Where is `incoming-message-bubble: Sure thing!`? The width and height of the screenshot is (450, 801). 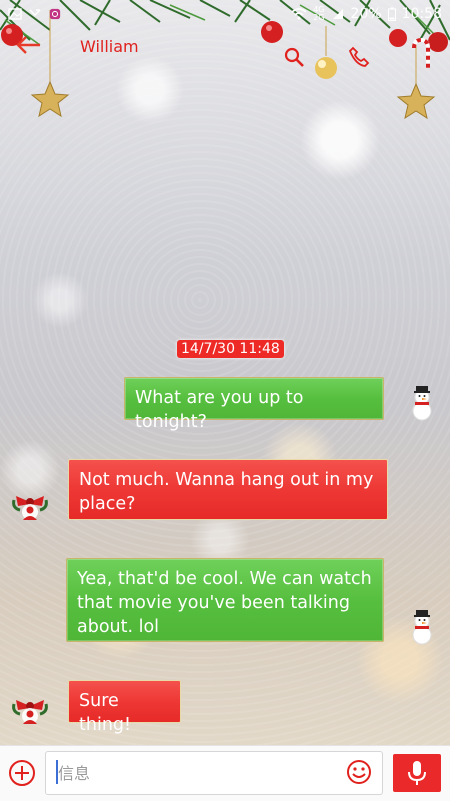
incoming-message-bubble: Sure thing! is located at coordinates (124, 707).